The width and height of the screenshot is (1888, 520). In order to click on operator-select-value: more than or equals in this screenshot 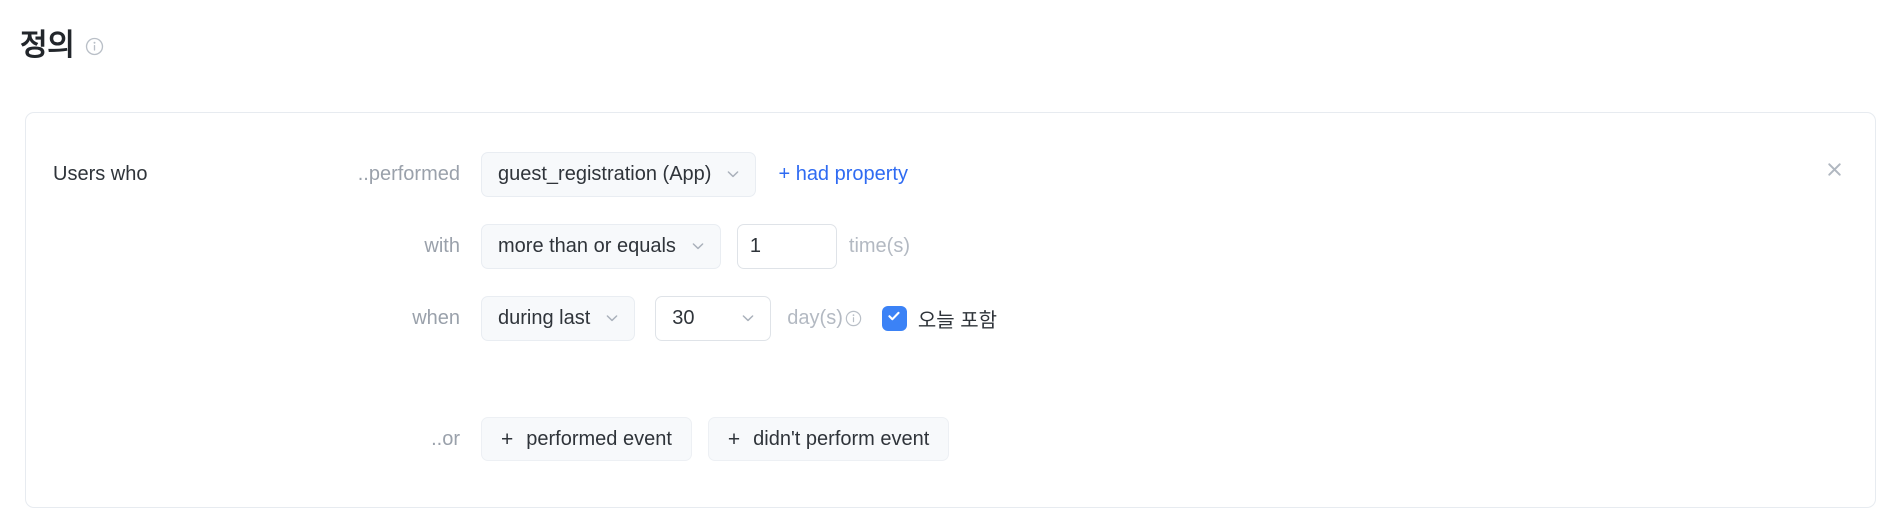, I will do `click(587, 245)`.